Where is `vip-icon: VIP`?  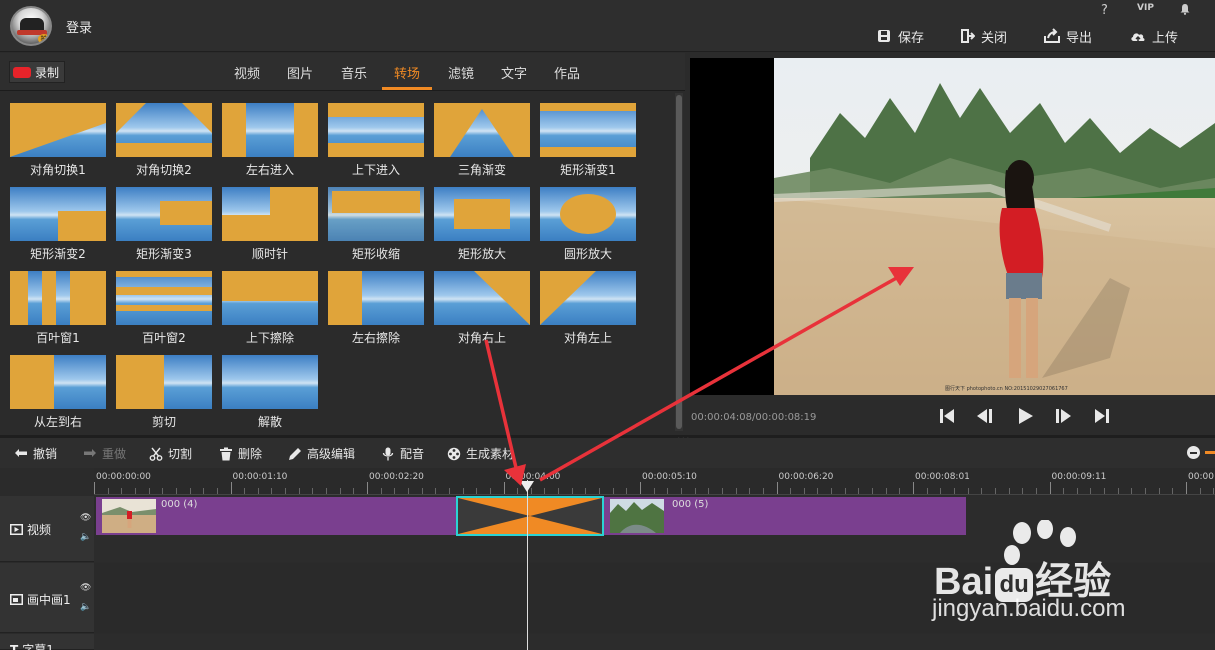
vip-icon: VIP is located at coordinates (1145, 8).